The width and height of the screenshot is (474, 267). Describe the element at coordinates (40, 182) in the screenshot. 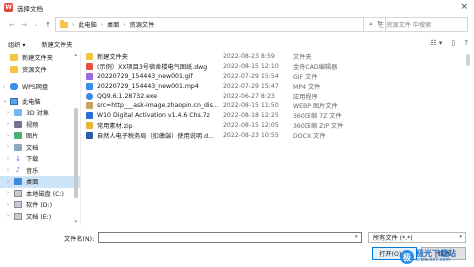

I see `sidebar-item-desktop: › 桌面` at that location.